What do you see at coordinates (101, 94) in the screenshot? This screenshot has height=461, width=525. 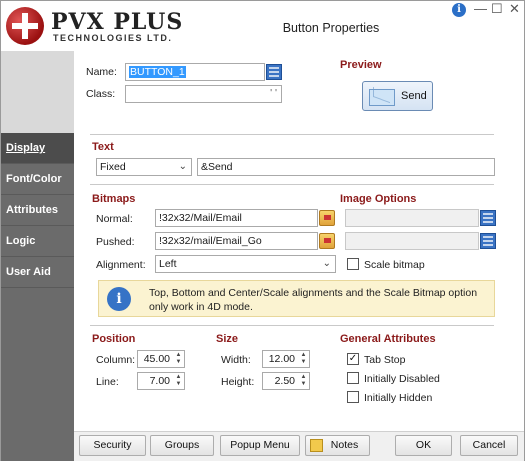 I see `class-label: Class:` at bounding box center [101, 94].